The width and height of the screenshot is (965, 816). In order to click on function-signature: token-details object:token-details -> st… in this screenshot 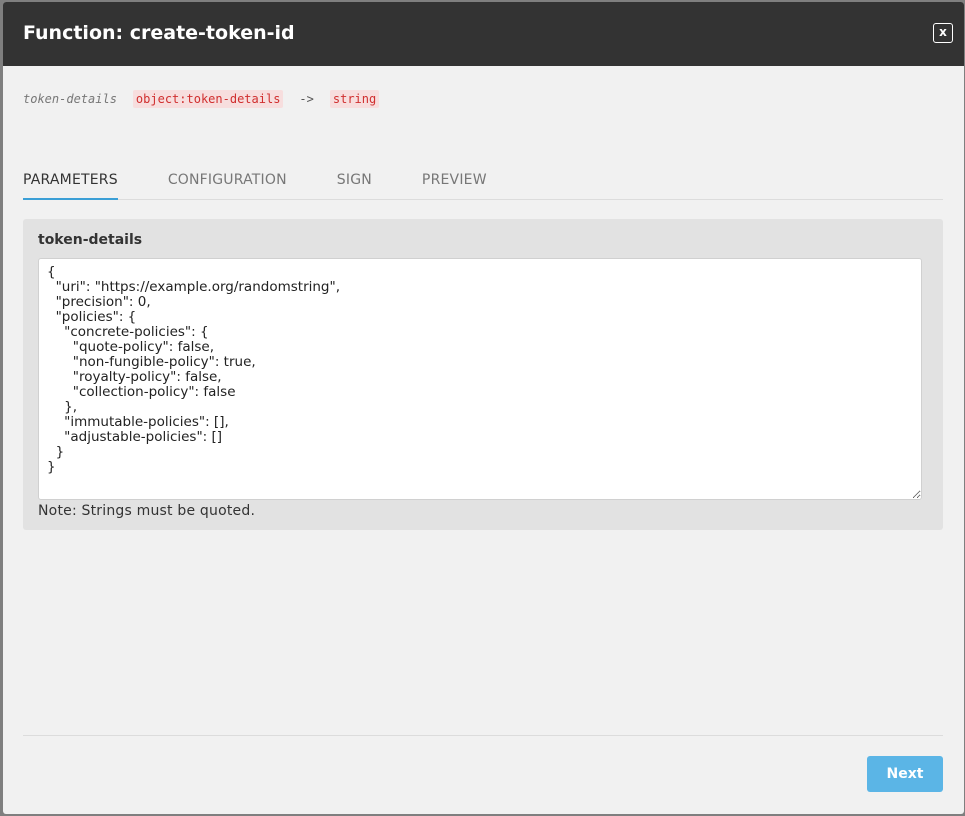, I will do `click(201, 99)`.